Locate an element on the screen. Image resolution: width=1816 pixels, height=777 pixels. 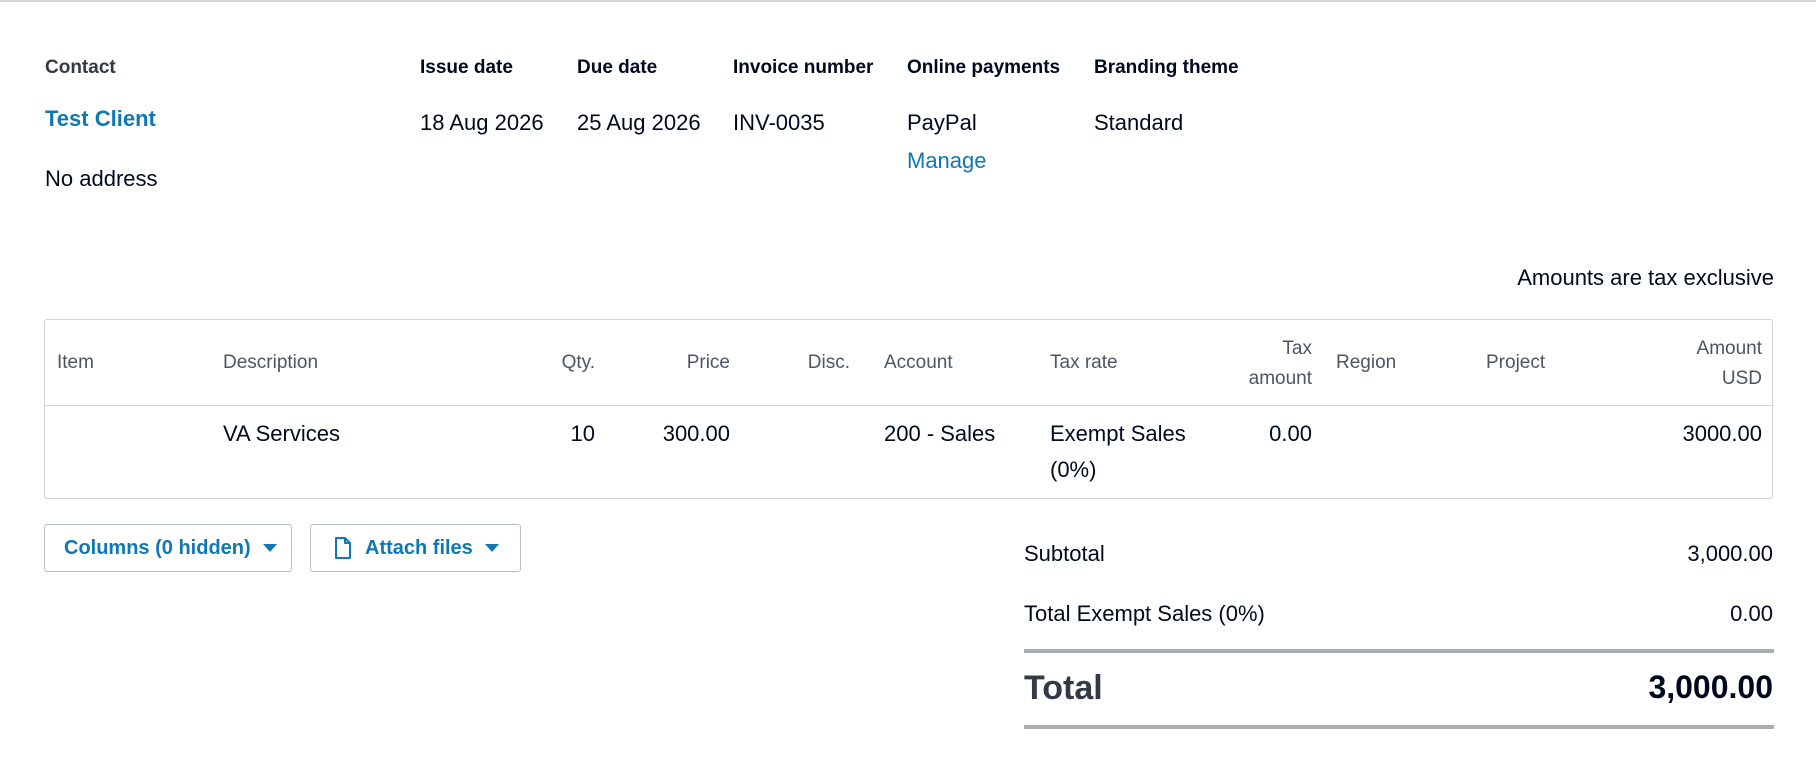
total-value: 3,000.00 is located at coordinates (1710, 687).